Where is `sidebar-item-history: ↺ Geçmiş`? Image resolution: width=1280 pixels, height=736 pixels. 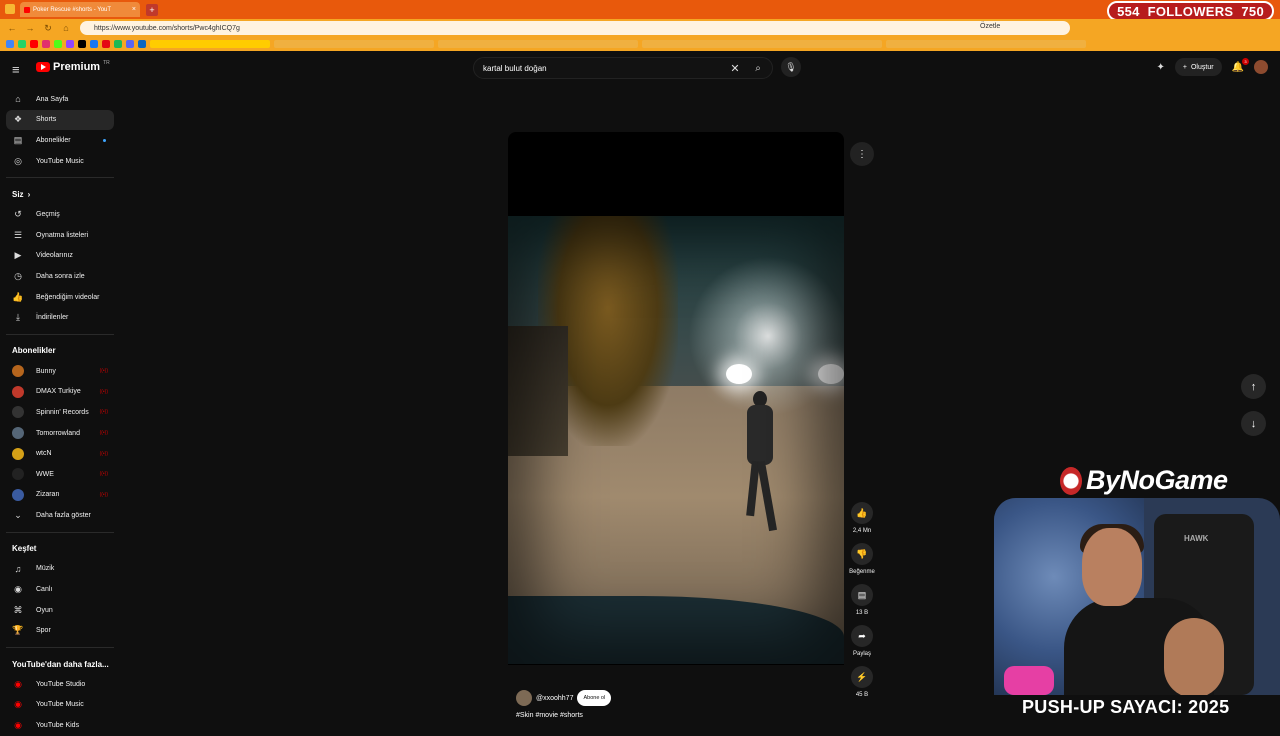
sidebar-item-history: ↺ Geçmiş is located at coordinates (60, 214).